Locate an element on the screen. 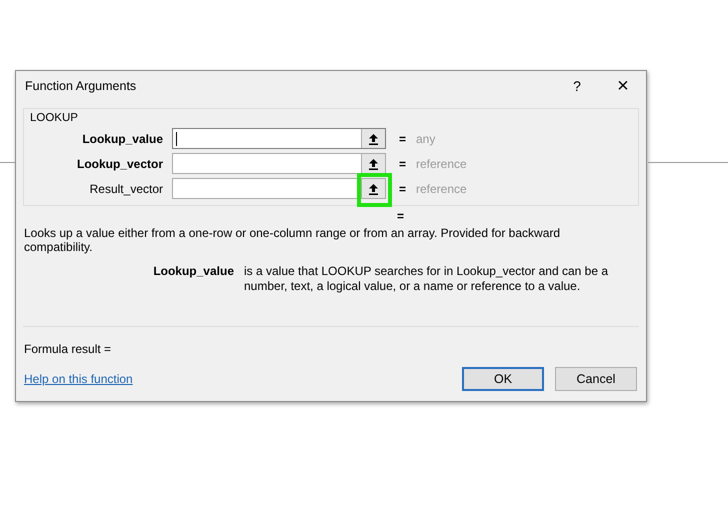 This screenshot has height=511, width=728. argument-label: Lookup_value is located at coordinates (122, 139).